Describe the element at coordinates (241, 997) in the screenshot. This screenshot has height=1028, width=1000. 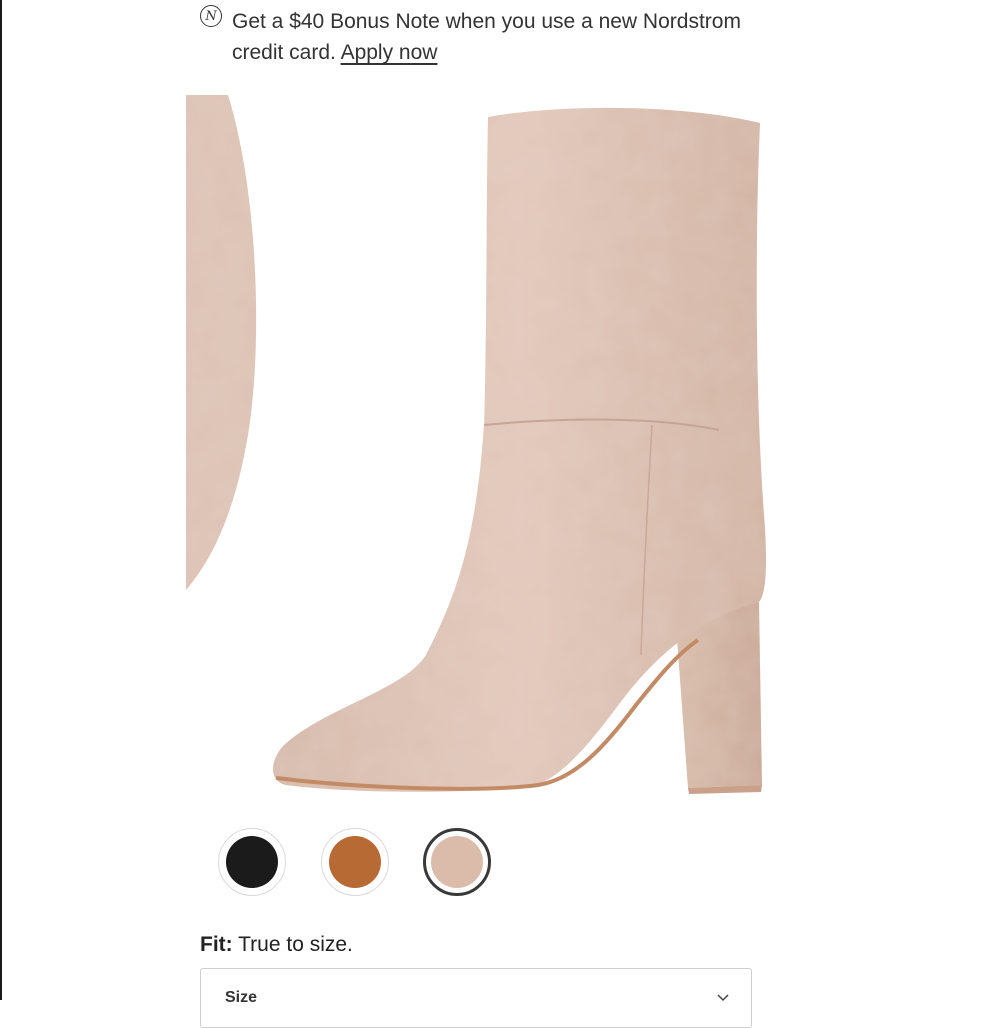
I see `size-label: Size` at that location.